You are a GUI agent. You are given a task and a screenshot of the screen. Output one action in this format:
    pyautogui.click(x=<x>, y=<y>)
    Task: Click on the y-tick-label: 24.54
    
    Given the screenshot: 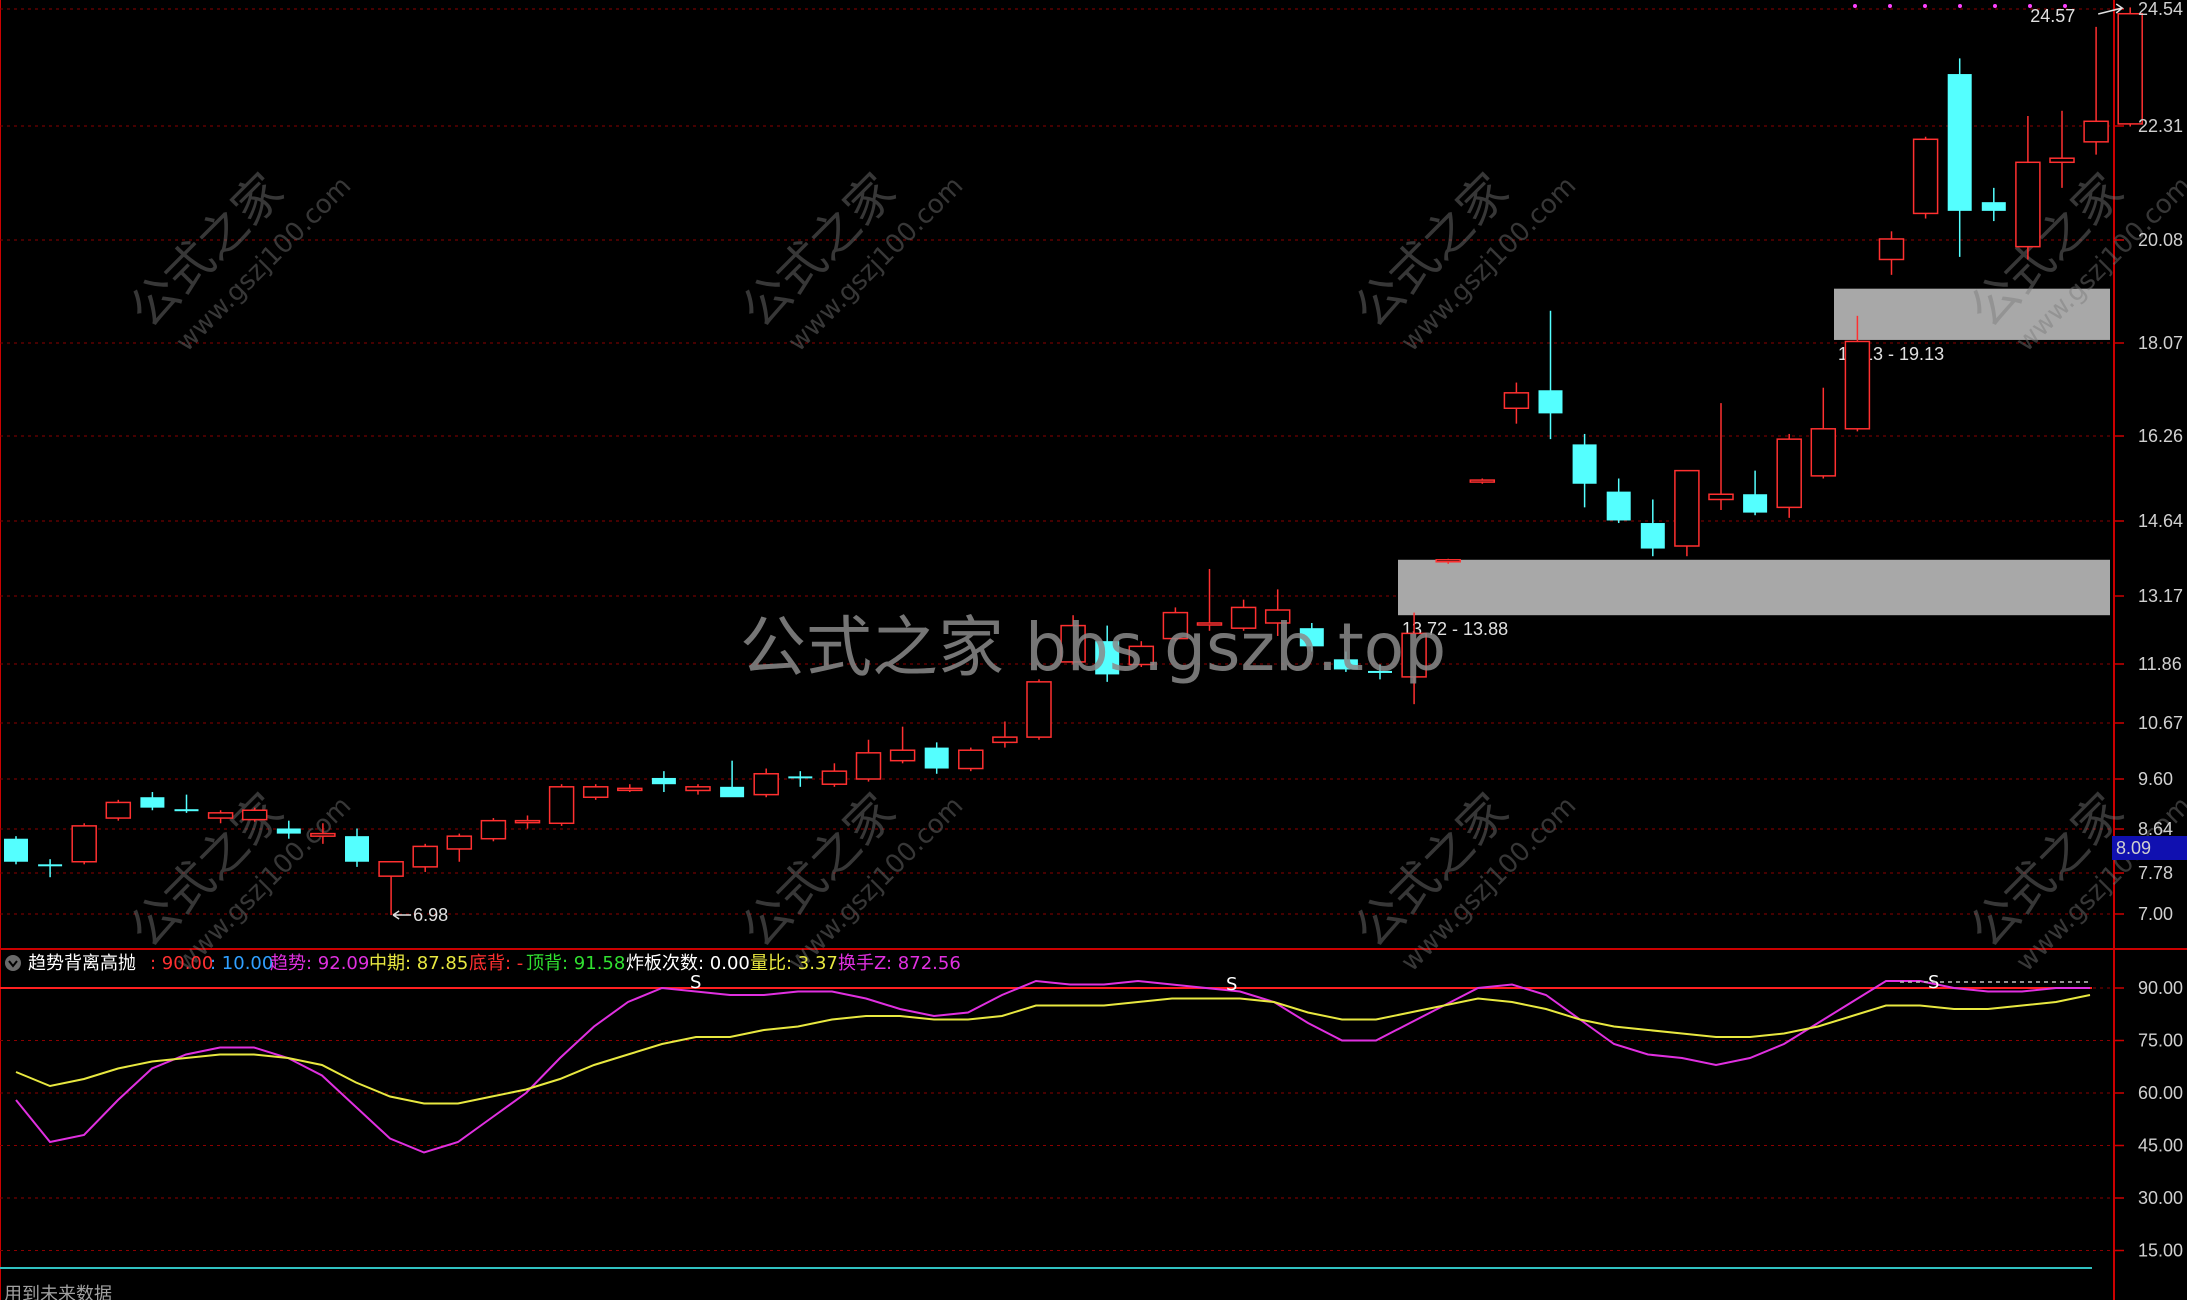 What is the action you would take?
    pyautogui.click(x=2160, y=9)
    